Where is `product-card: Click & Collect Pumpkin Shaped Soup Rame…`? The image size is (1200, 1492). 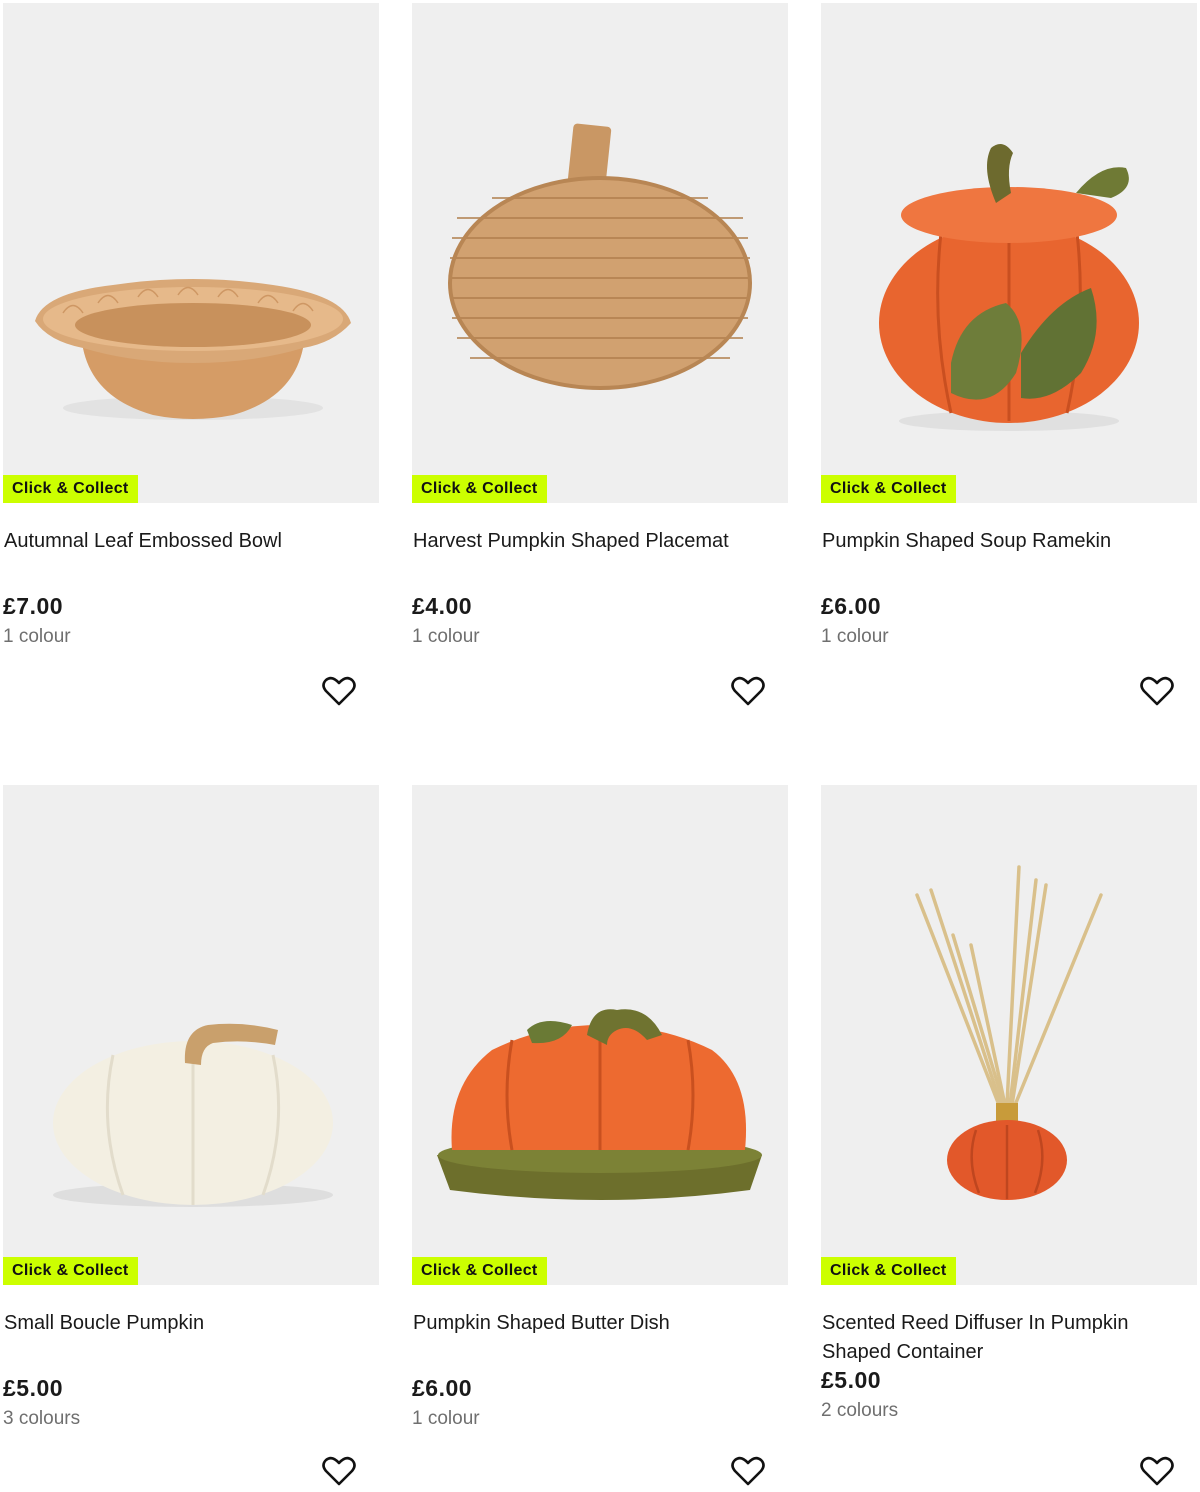
product-card: Click & Collect Pumpkin Shaped Soup Rame… is located at coordinates (1009, 354).